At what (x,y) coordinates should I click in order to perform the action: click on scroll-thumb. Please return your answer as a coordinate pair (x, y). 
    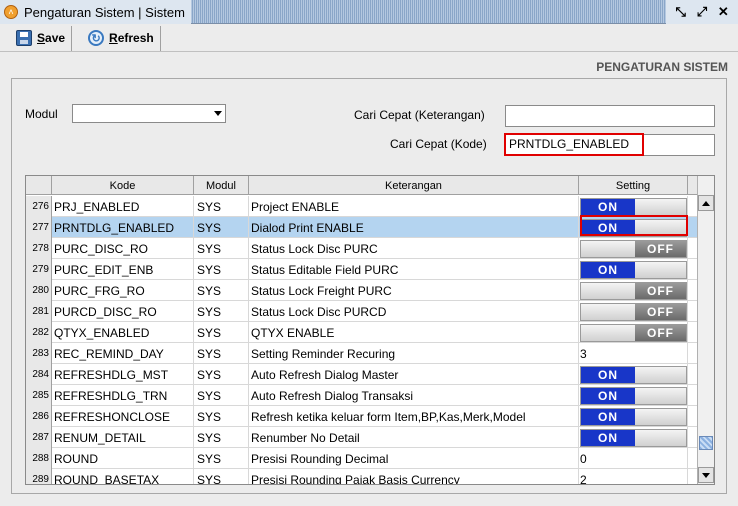
    Looking at the image, I should click on (706, 443).